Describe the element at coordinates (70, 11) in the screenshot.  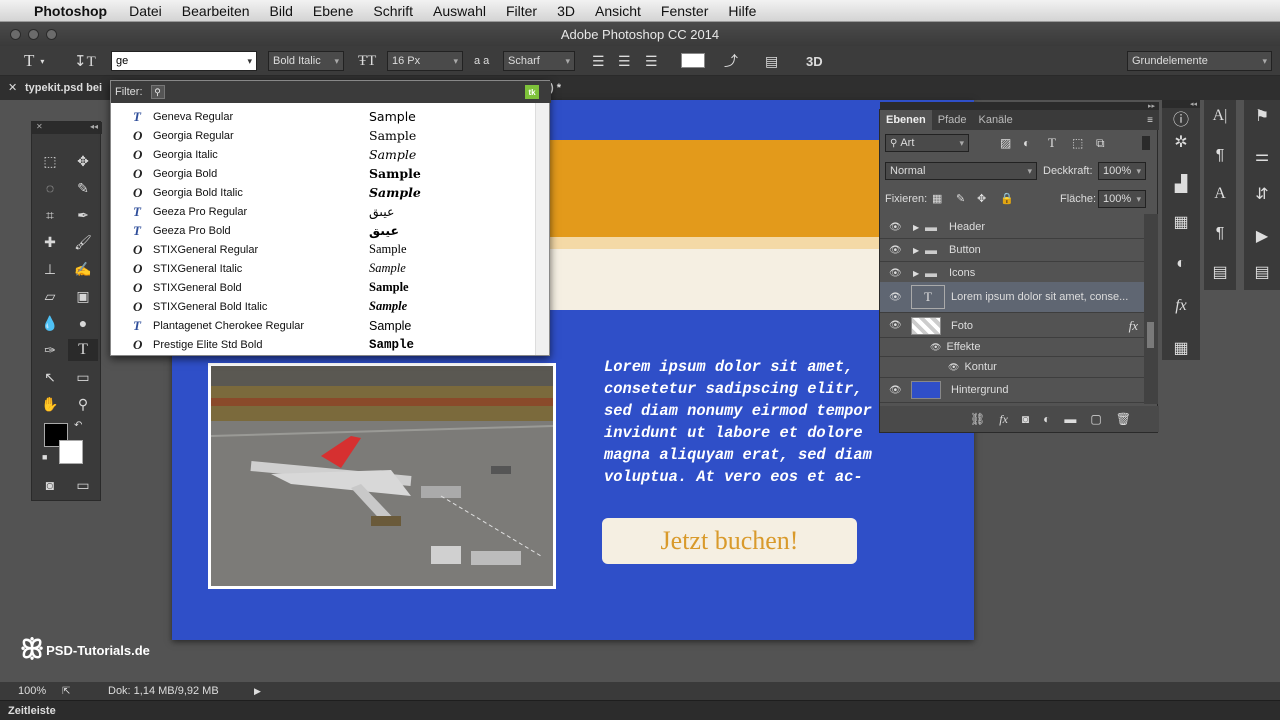
I see `menu-app-name: Photoshop` at that location.